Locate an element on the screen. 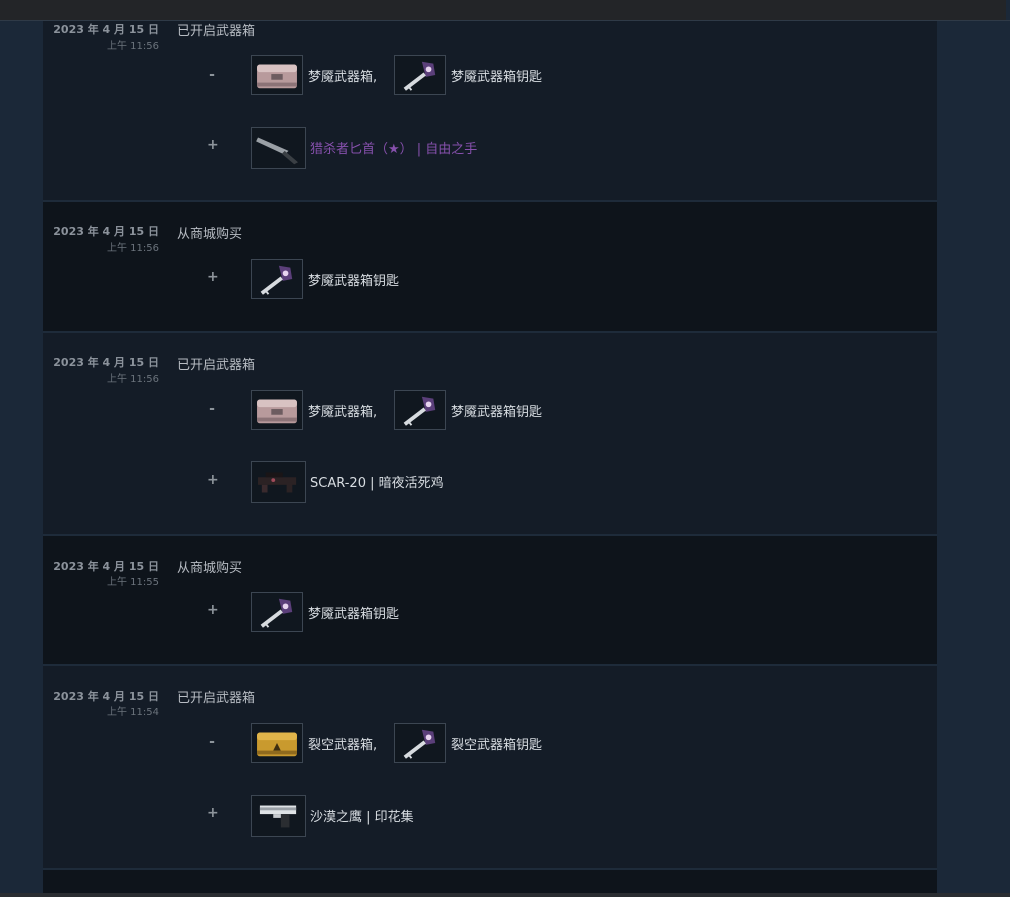 The image size is (1010, 897). item-name: 裂空武器箱, is located at coordinates (342, 743).